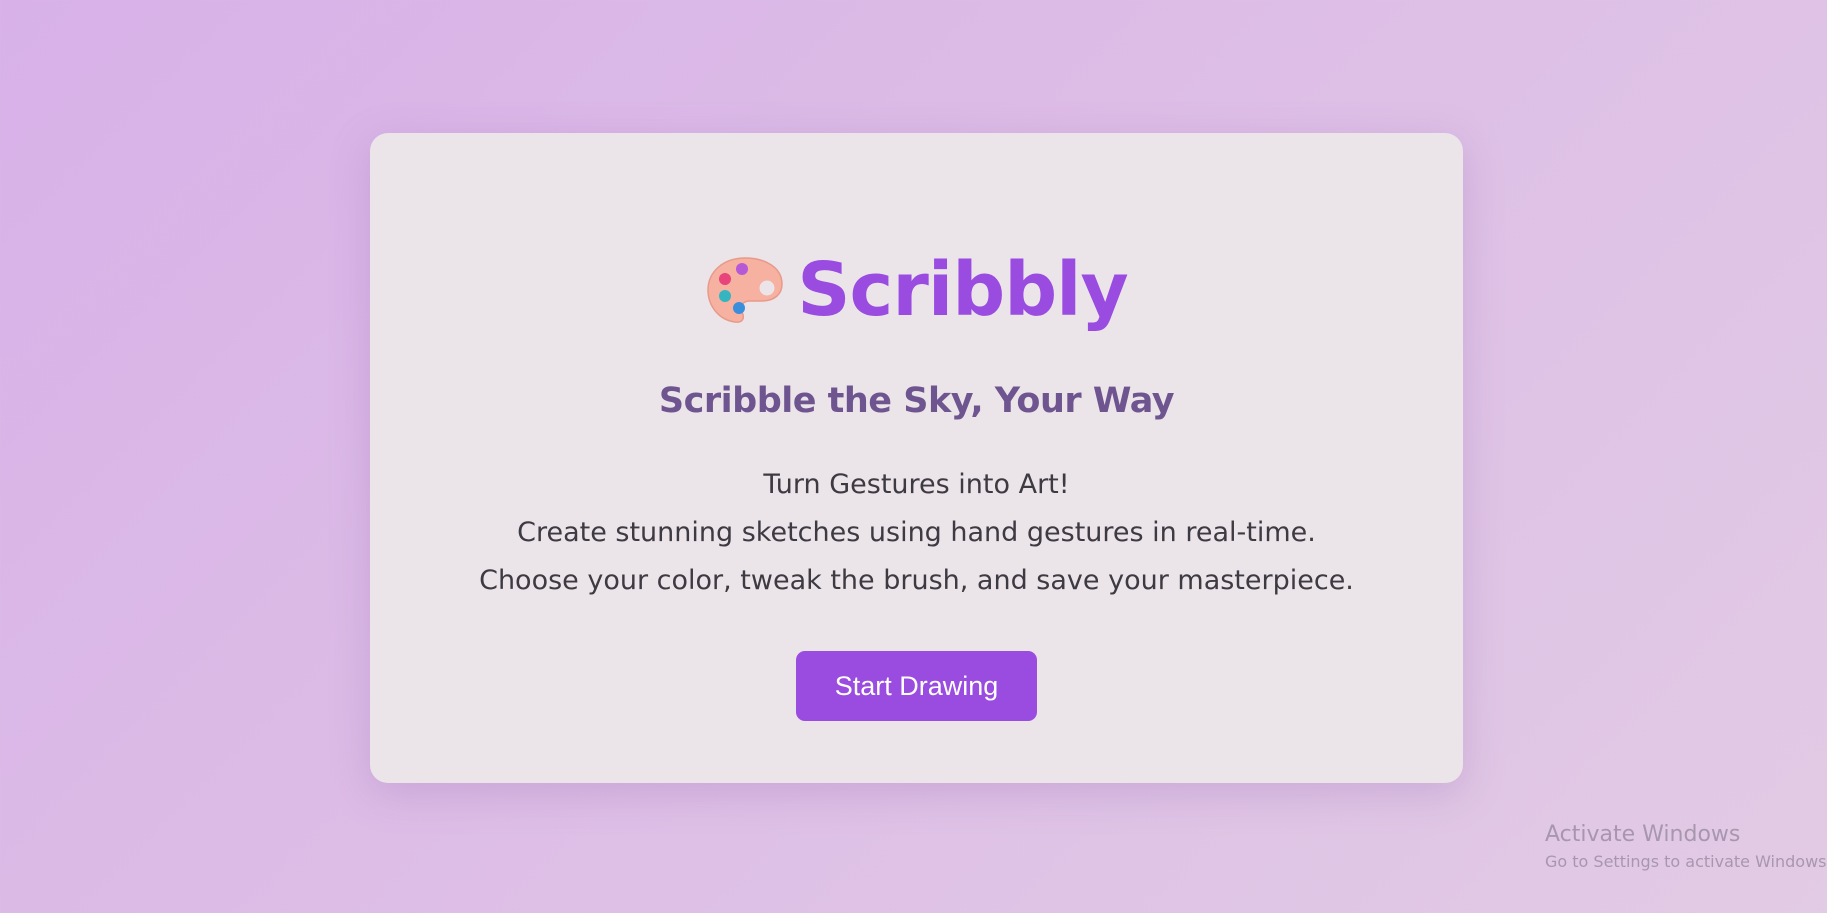 This screenshot has width=1827, height=913. Describe the element at coordinates (916, 686) in the screenshot. I see `start-drawing-button: Start Drawing` at that location.